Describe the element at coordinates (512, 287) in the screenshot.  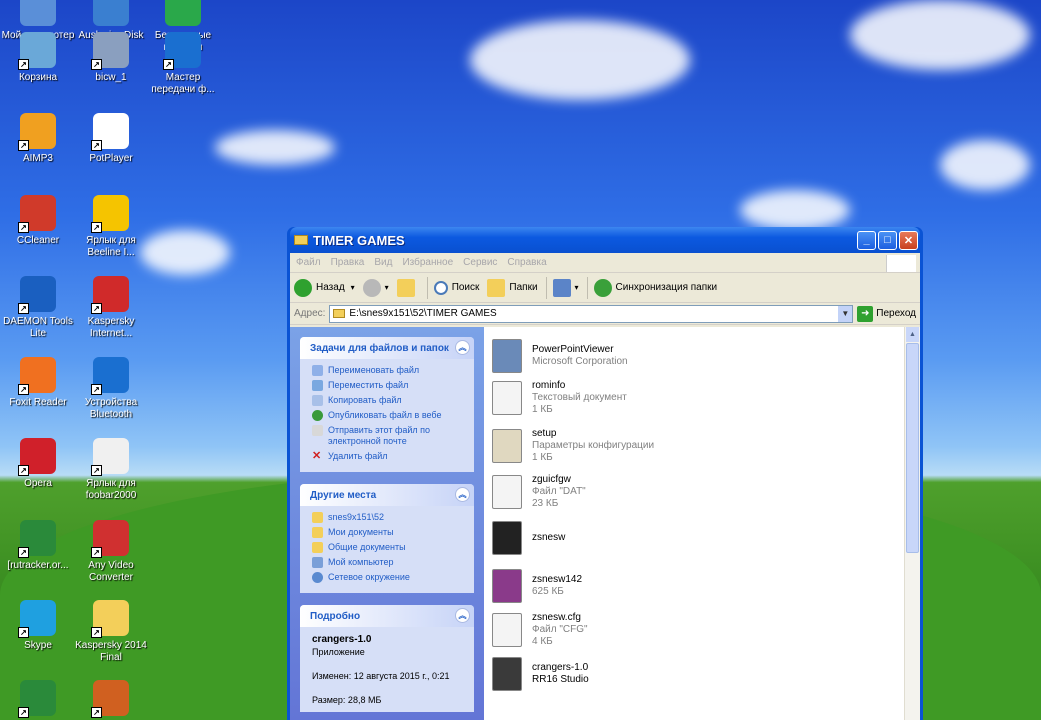
I see `folders-button: Папки` at that location.